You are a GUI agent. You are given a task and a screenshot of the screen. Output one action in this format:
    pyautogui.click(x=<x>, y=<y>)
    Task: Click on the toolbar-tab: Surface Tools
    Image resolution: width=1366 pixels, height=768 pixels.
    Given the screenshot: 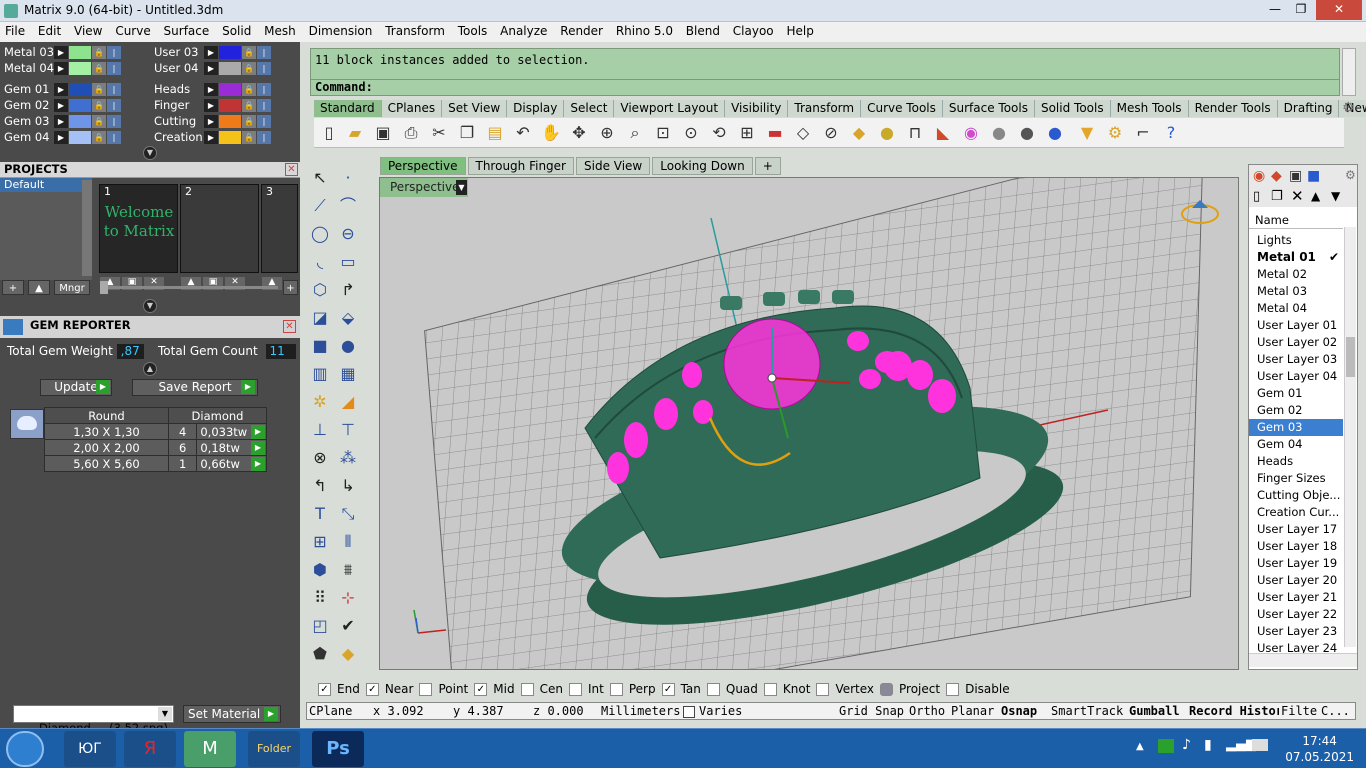 What is the action you would take?
    pyautogui.click(x=988, y=108)
    